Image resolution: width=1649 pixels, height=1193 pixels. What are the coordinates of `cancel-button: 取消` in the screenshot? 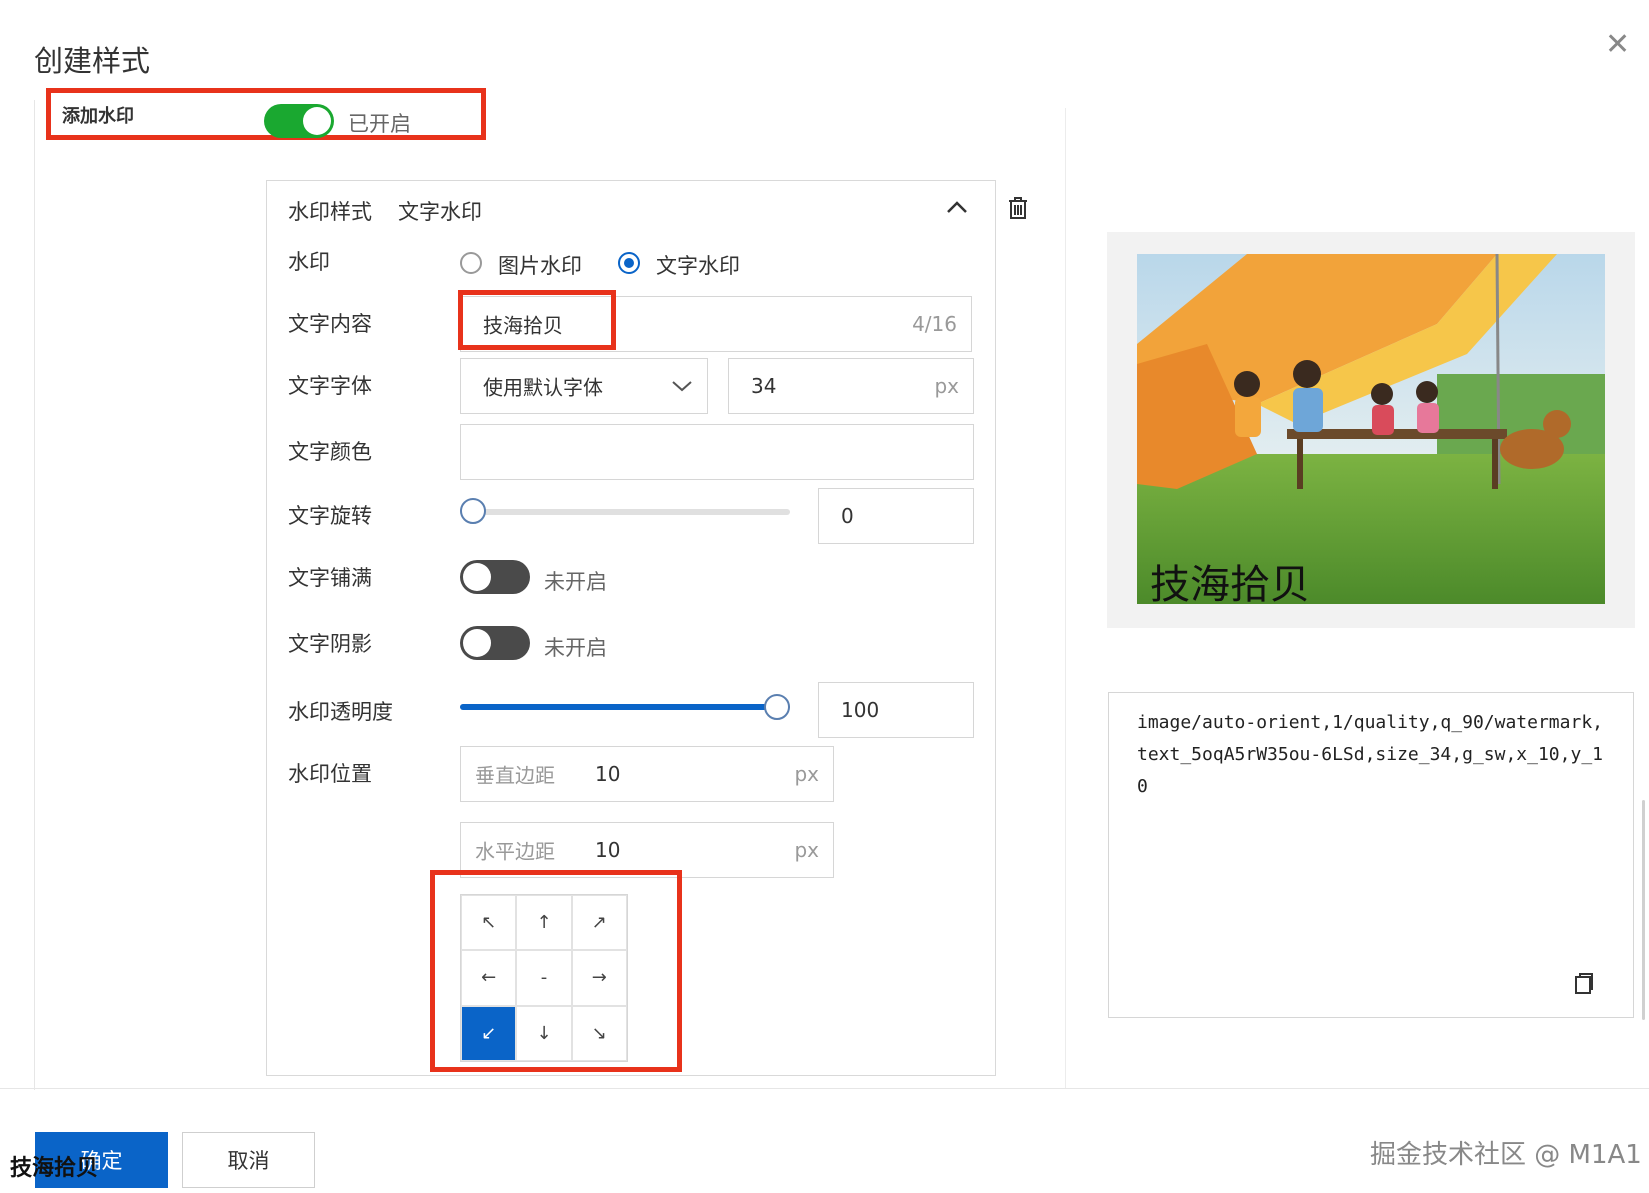 It's located at (248, 1160).